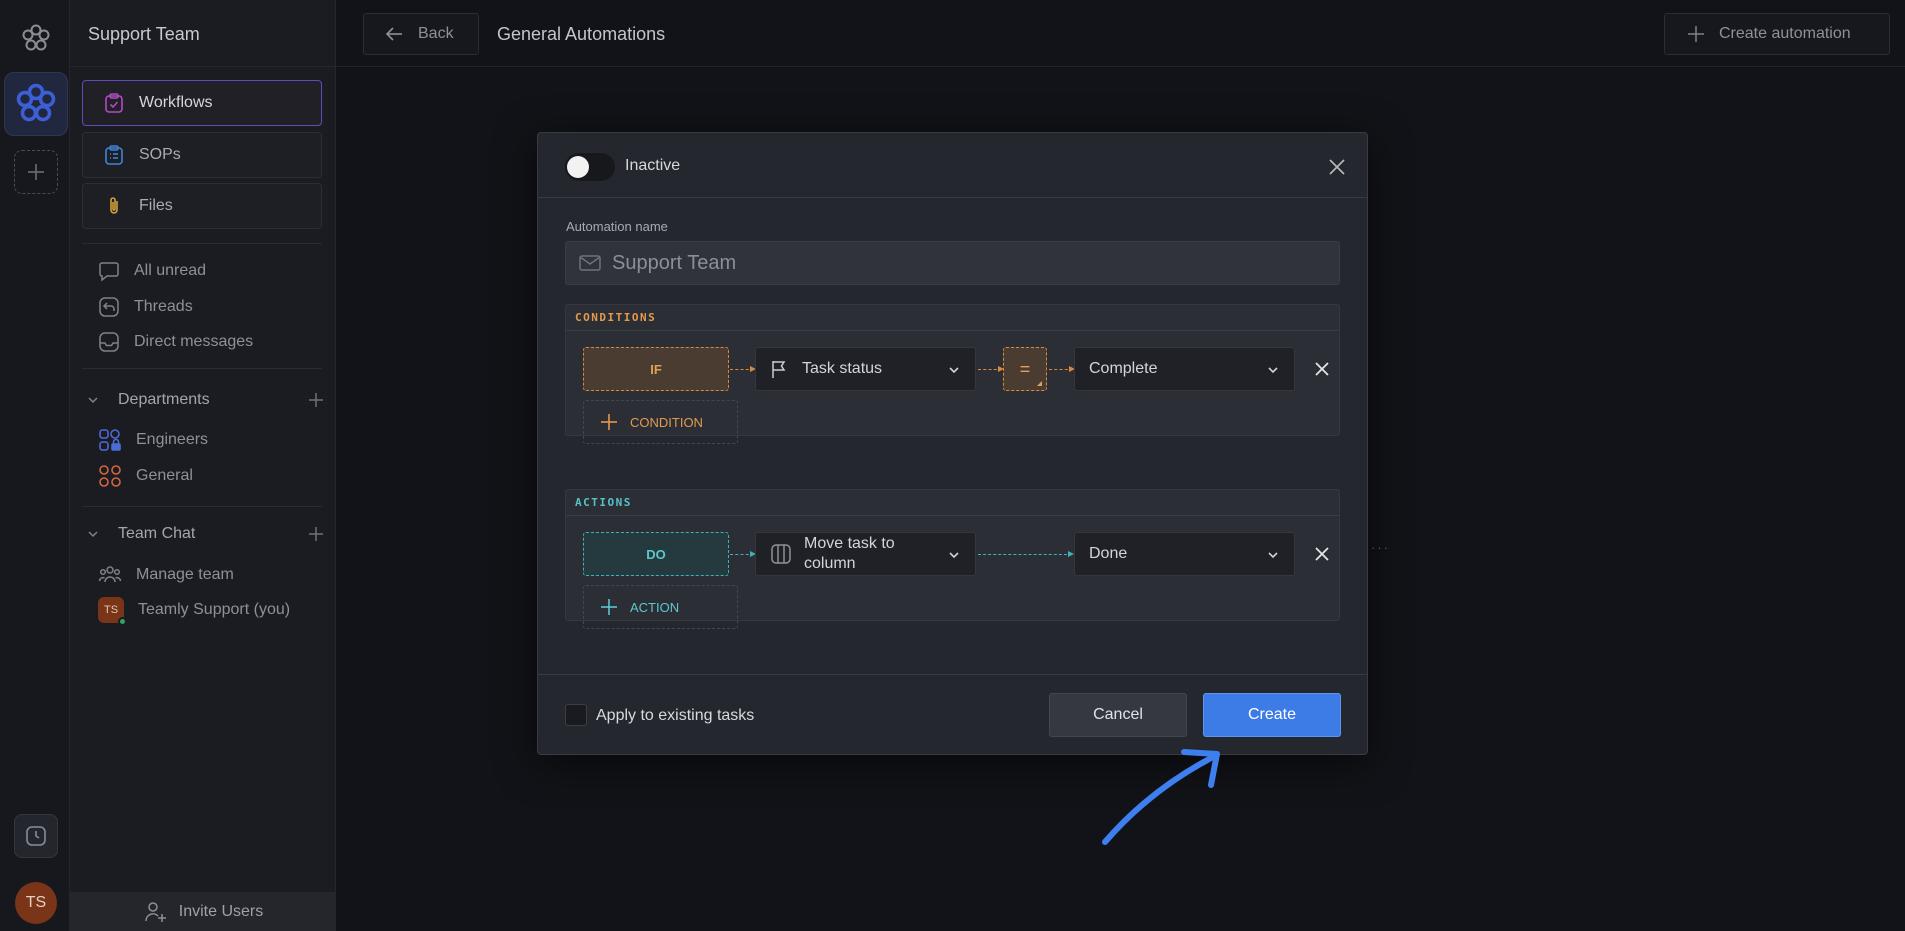 This screenshot has height=931, width=1905. I want to click on sidebar-item-label: Teamly Support (you), so click(214, 609).